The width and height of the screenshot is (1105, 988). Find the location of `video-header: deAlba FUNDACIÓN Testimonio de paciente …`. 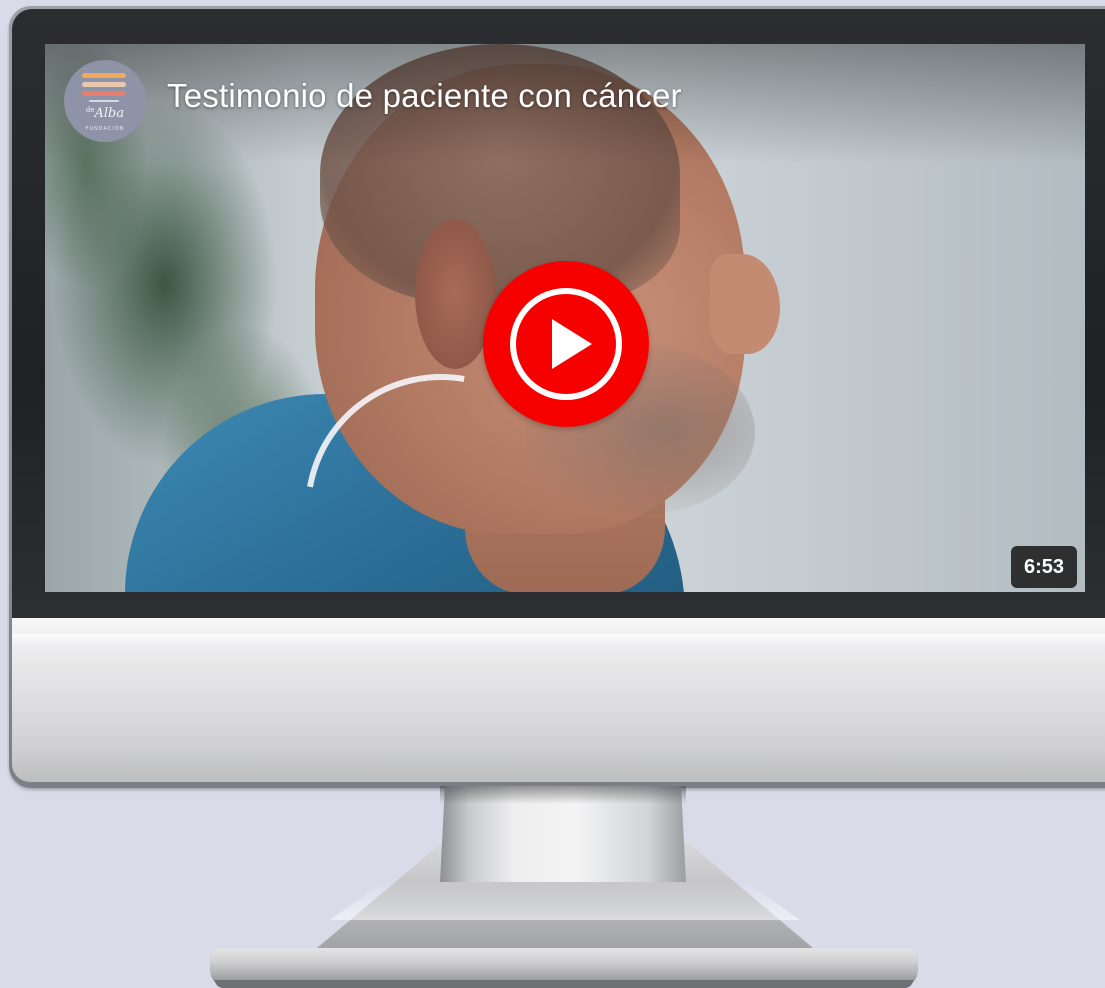

video-header: deAlba FUNDACIÓN Testimonio de paciente … is located at coordinates (565, 104).